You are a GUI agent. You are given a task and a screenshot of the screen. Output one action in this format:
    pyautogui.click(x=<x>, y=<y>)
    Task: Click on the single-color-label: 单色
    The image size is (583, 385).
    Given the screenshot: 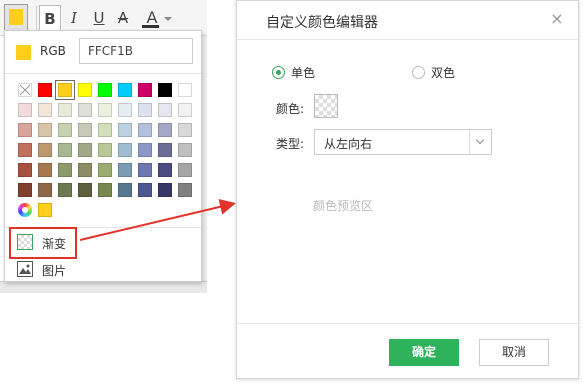 What is the action you would take?
    pyautogui.click(x=303, y=73)
    